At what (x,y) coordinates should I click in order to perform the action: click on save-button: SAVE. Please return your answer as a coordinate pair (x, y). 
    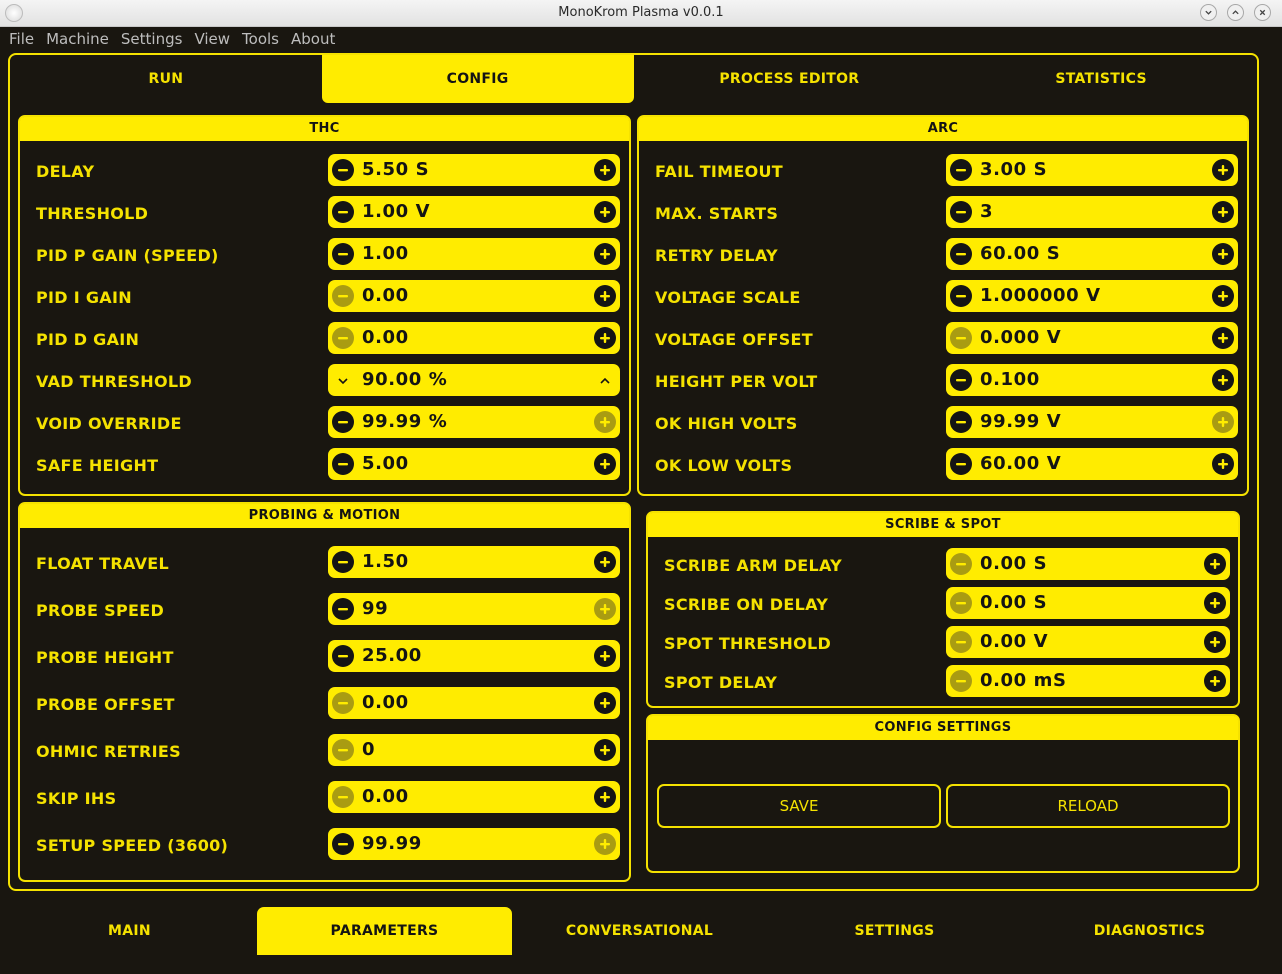
    Looking at the image, I should click on (799, 806).